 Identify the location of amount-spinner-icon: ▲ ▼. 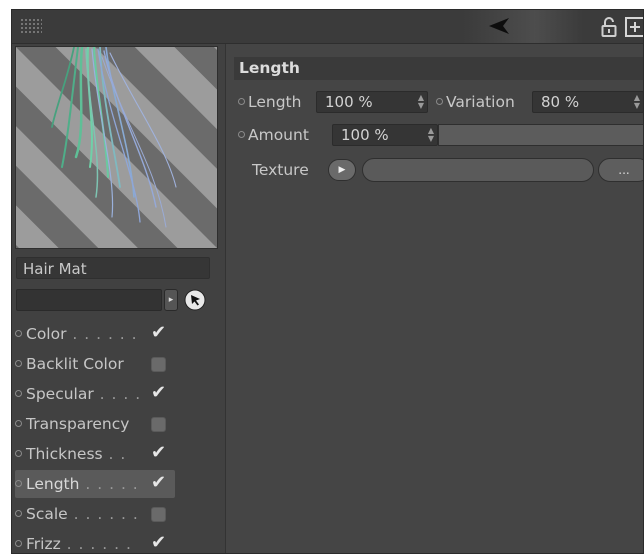
(431, 135).